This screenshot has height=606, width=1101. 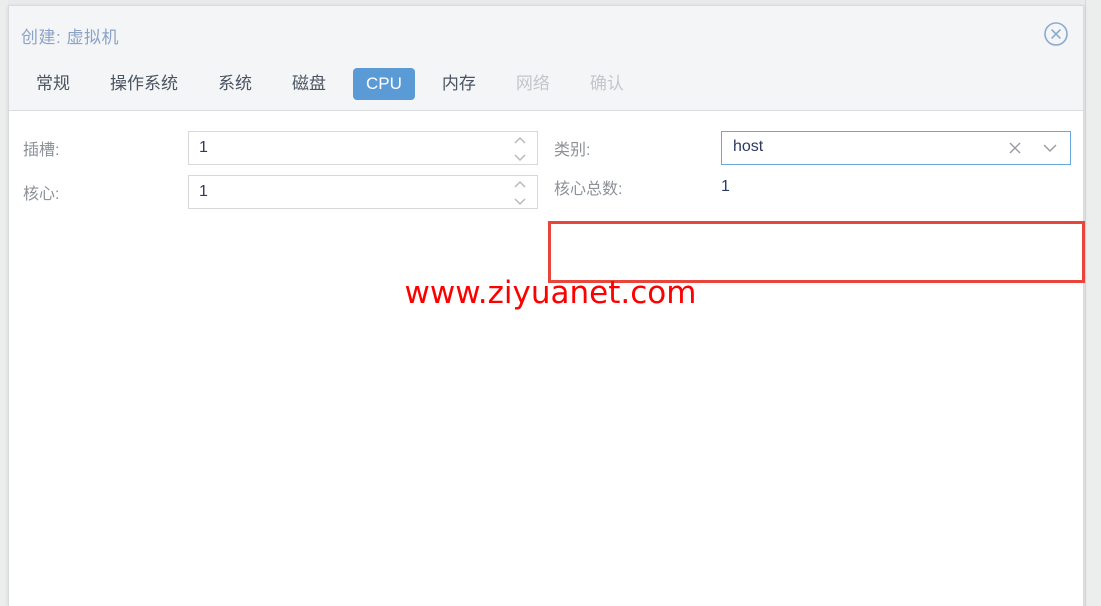 What do you see at coordinates (70, 37) in the screenshot?
I see `dialog-title: 创建: 虚拟机` at bounding box center [70, 37].